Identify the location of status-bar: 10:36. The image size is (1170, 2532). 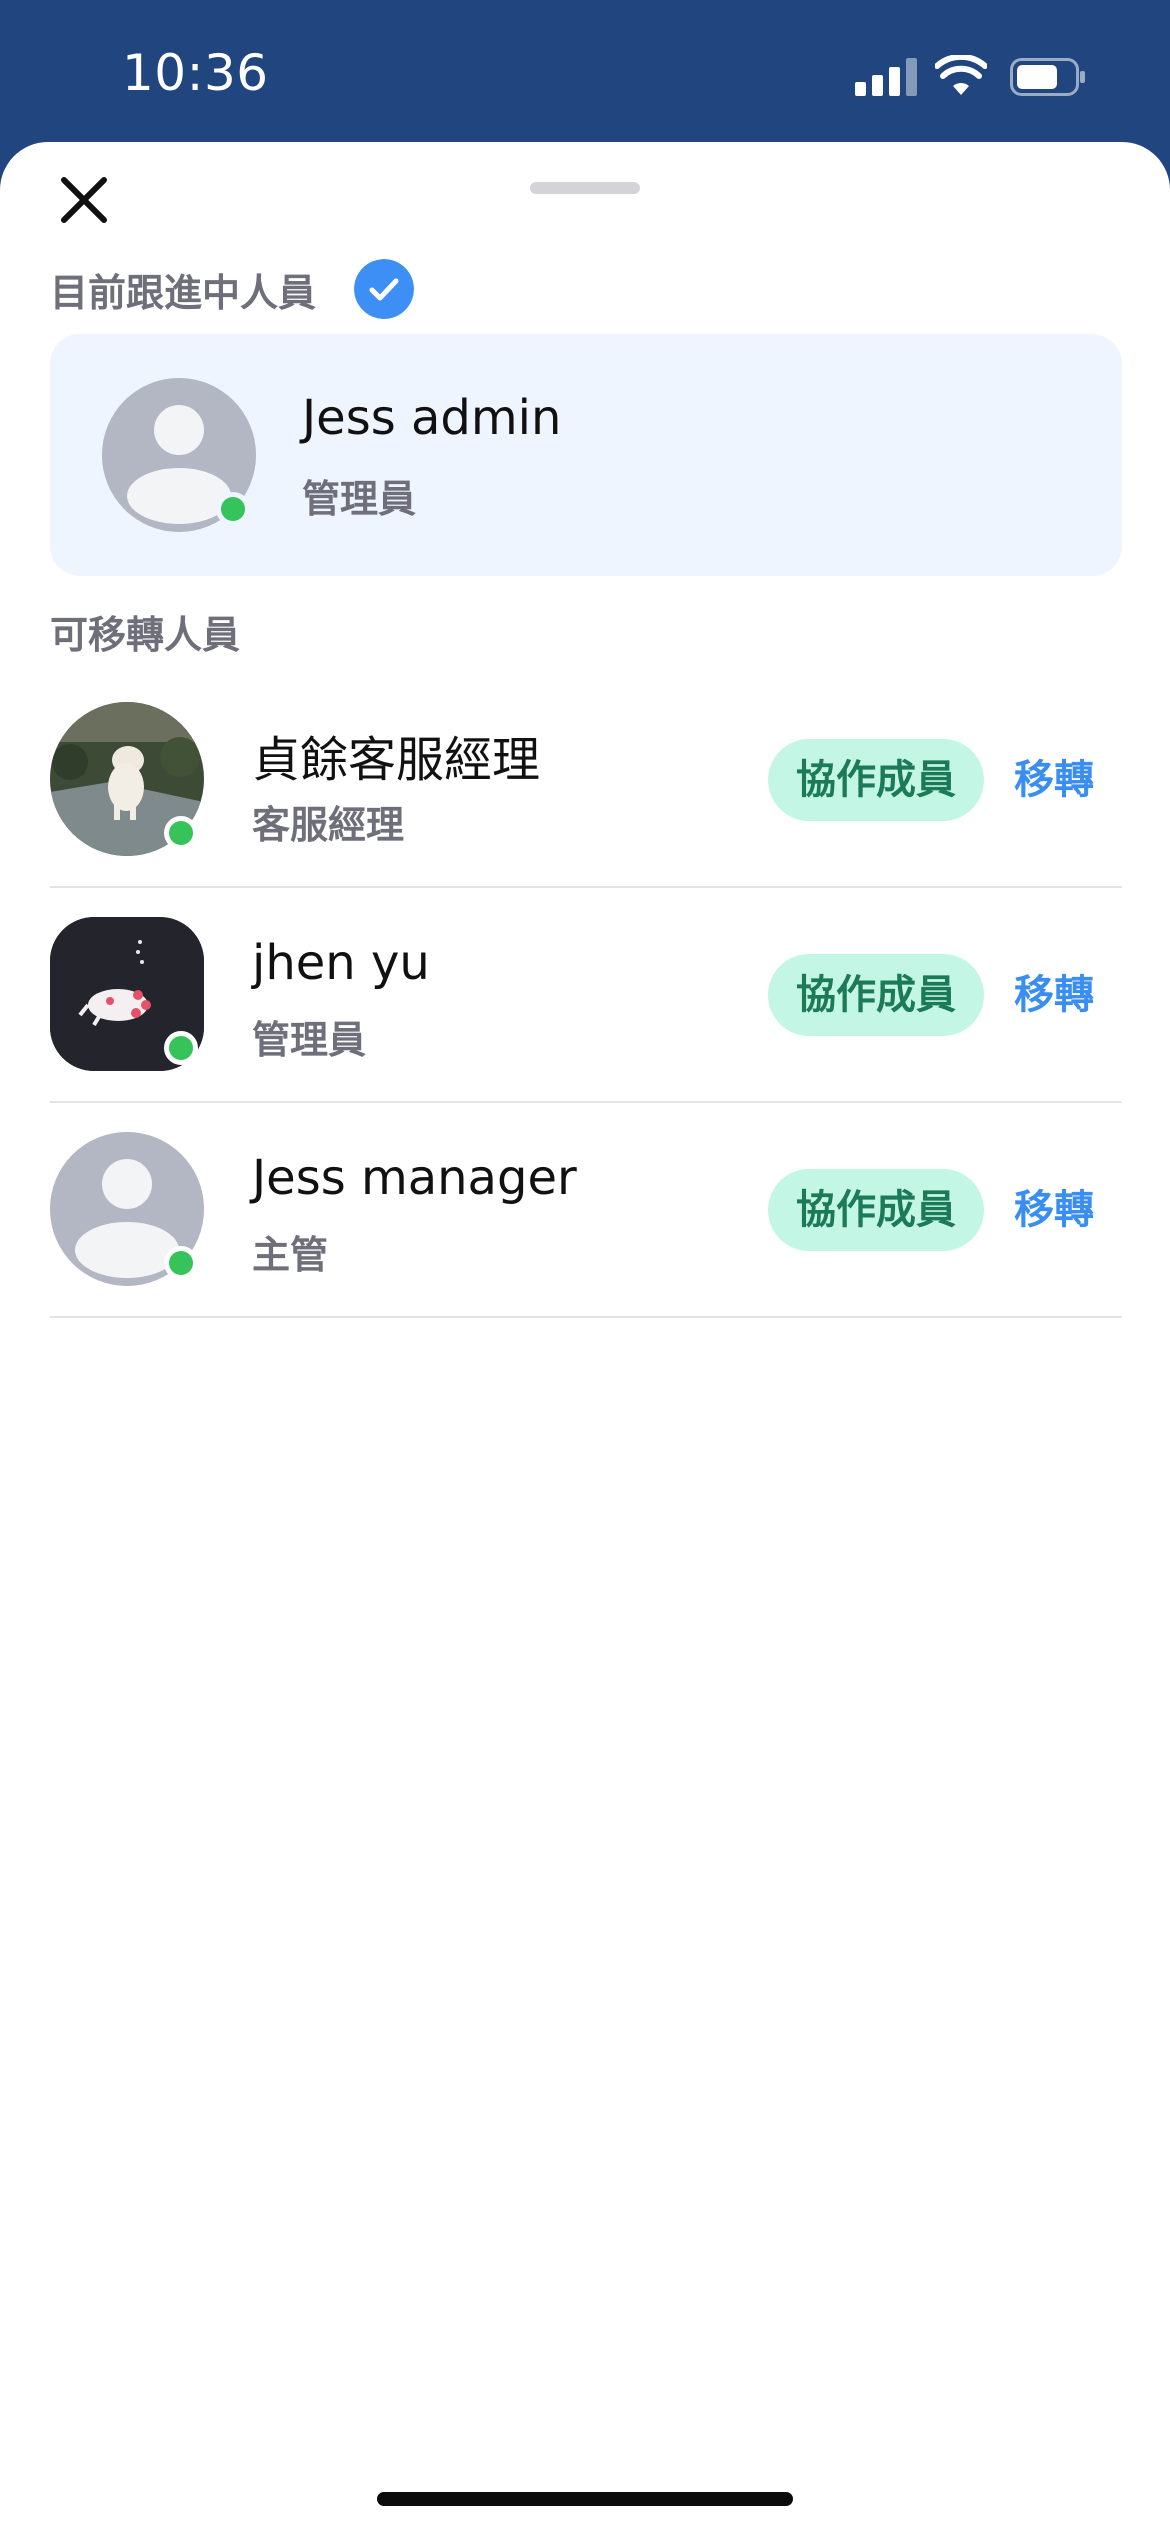
(585, 75).